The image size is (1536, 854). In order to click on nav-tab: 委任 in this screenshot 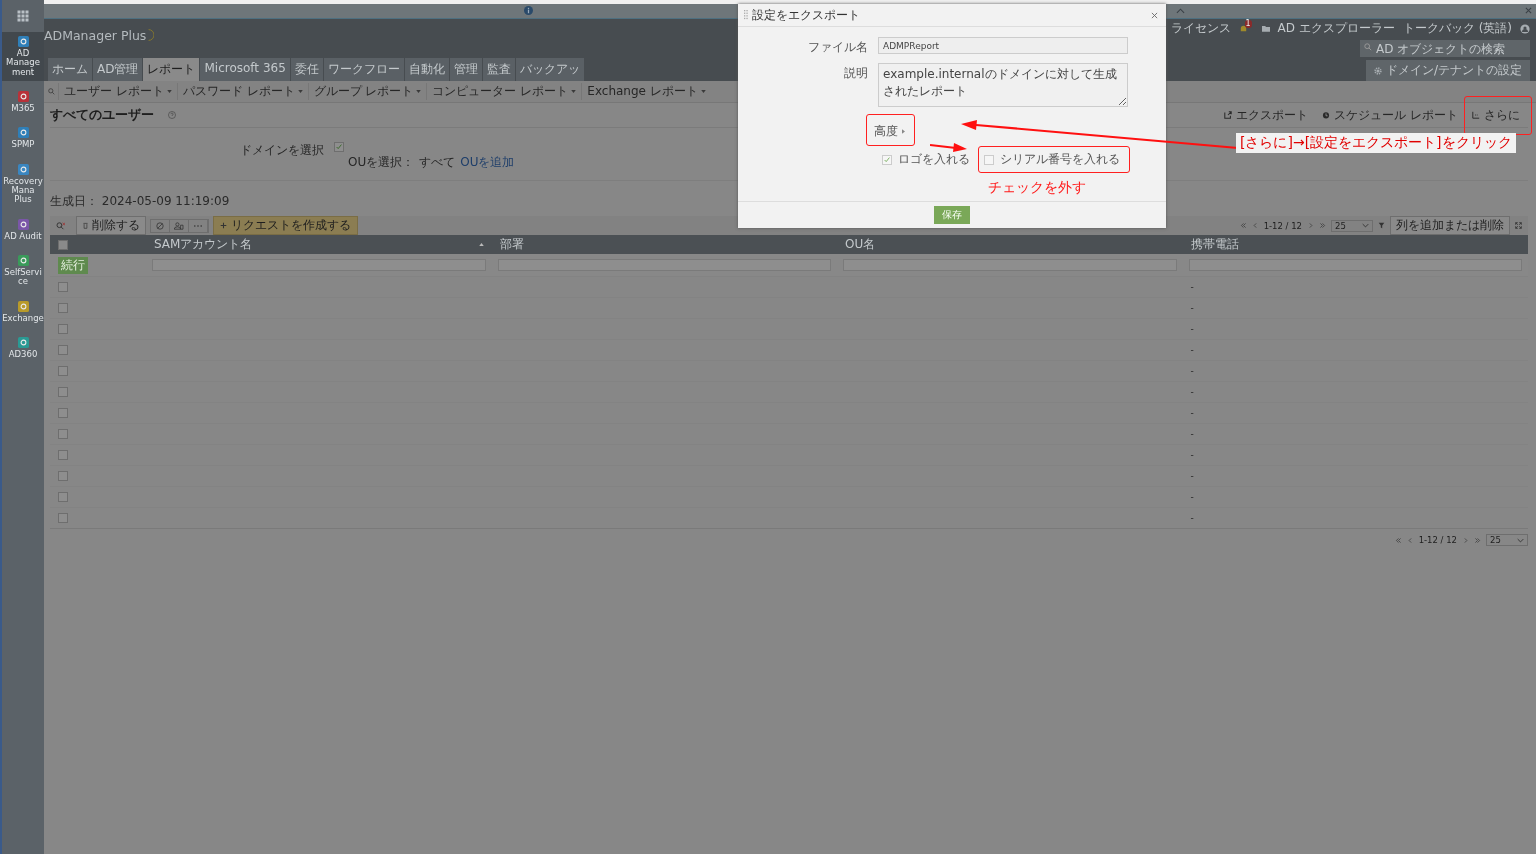, I will do `click(307, 69)`.